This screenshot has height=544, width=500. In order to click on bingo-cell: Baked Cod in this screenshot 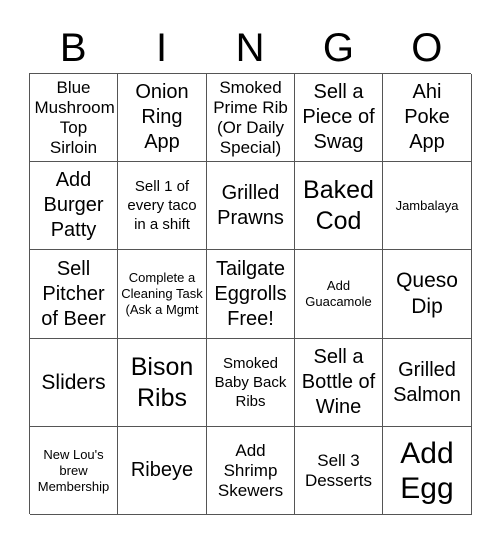, I will do `click(339, 206)`.